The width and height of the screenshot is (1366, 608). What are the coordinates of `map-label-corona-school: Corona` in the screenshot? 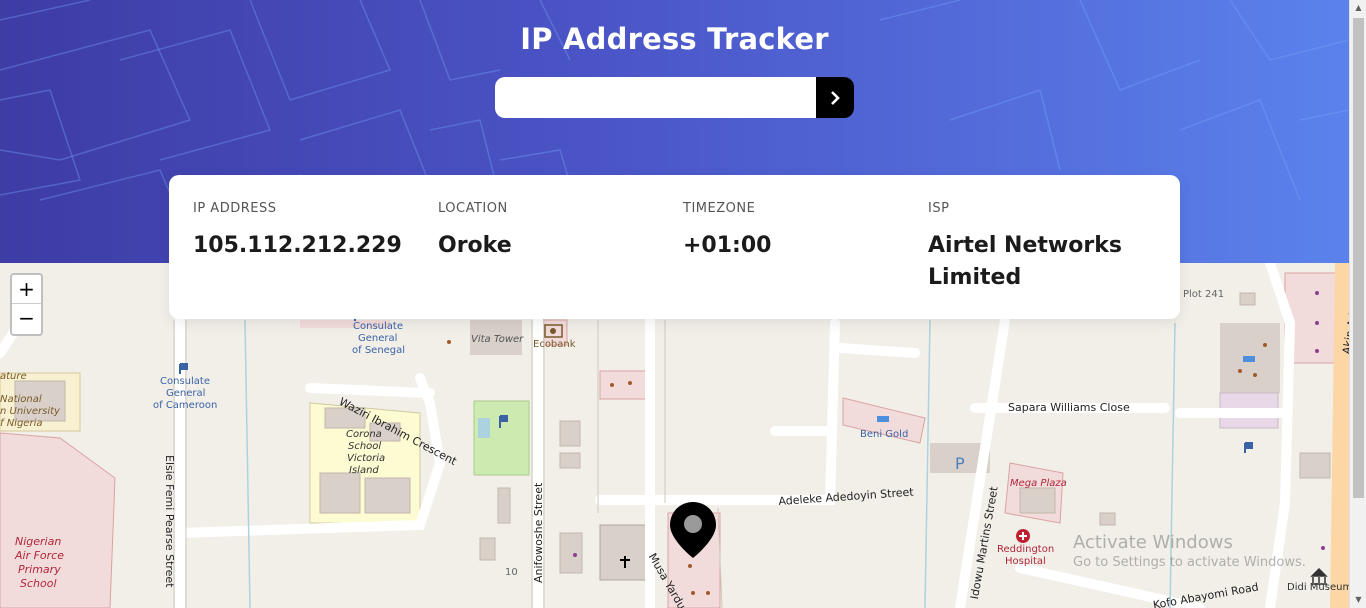 It's located at (364, 434).